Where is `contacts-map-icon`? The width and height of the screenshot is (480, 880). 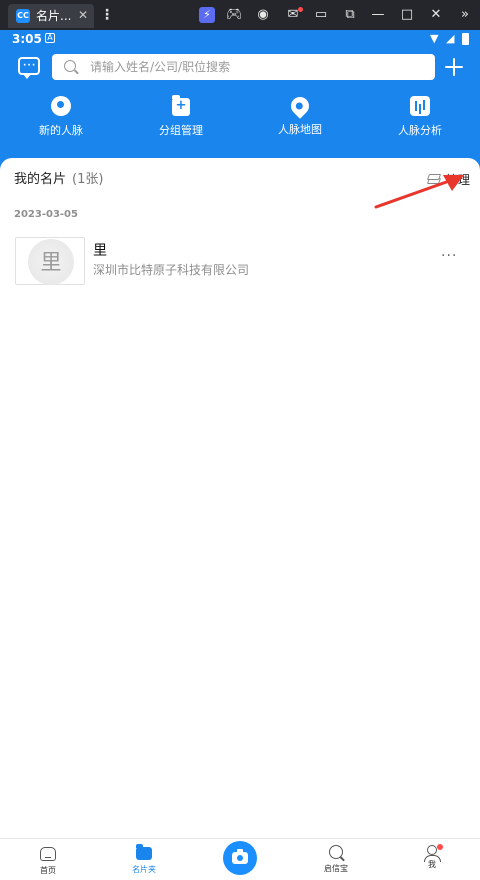 contacts-map-icon is located at coordinates (300, 106).